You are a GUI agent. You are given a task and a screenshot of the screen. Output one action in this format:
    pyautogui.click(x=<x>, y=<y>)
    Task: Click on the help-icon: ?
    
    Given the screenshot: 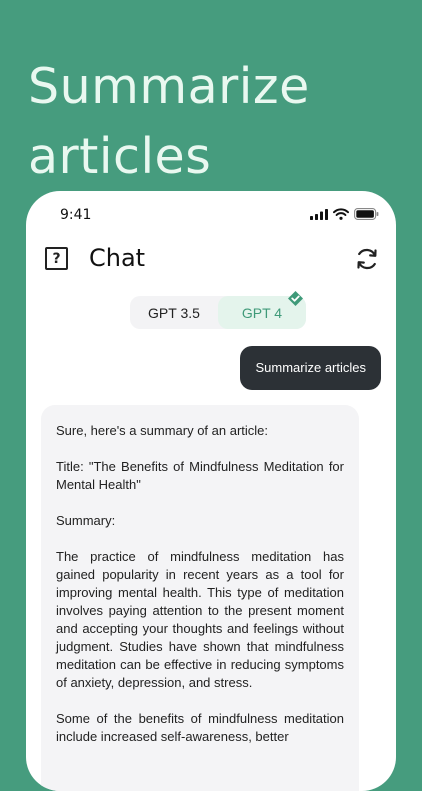 What is the action you would take?
    pyautogui.click(x=56, y=258)
    